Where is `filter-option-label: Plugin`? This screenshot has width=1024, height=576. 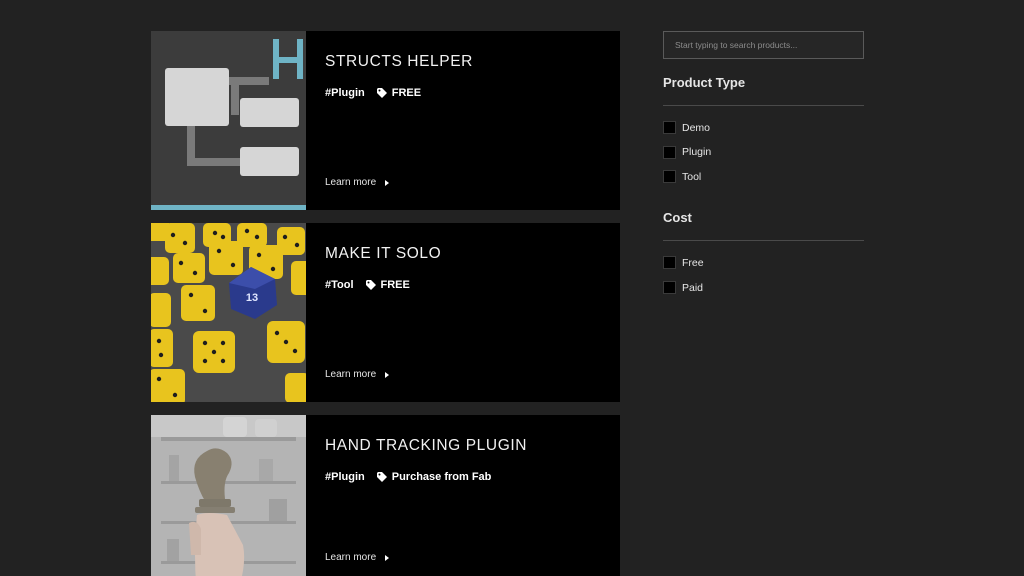 filter-option-label: Plugin is located at coordinates (697, 152).